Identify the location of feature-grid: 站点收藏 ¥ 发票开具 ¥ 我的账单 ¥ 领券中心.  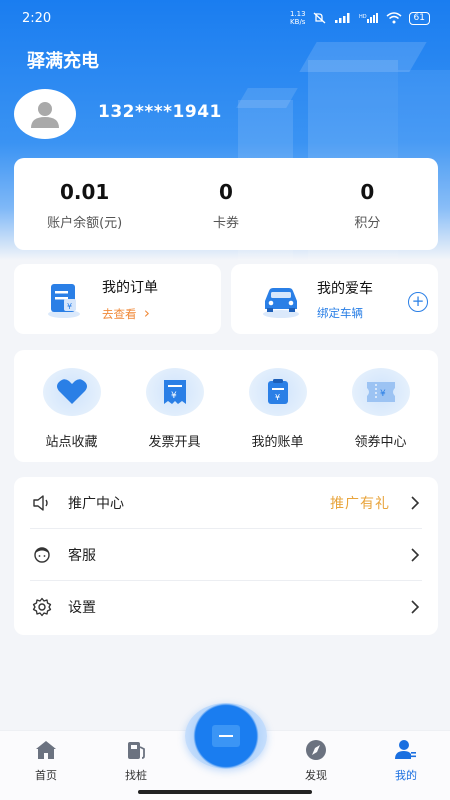
(226, 406).